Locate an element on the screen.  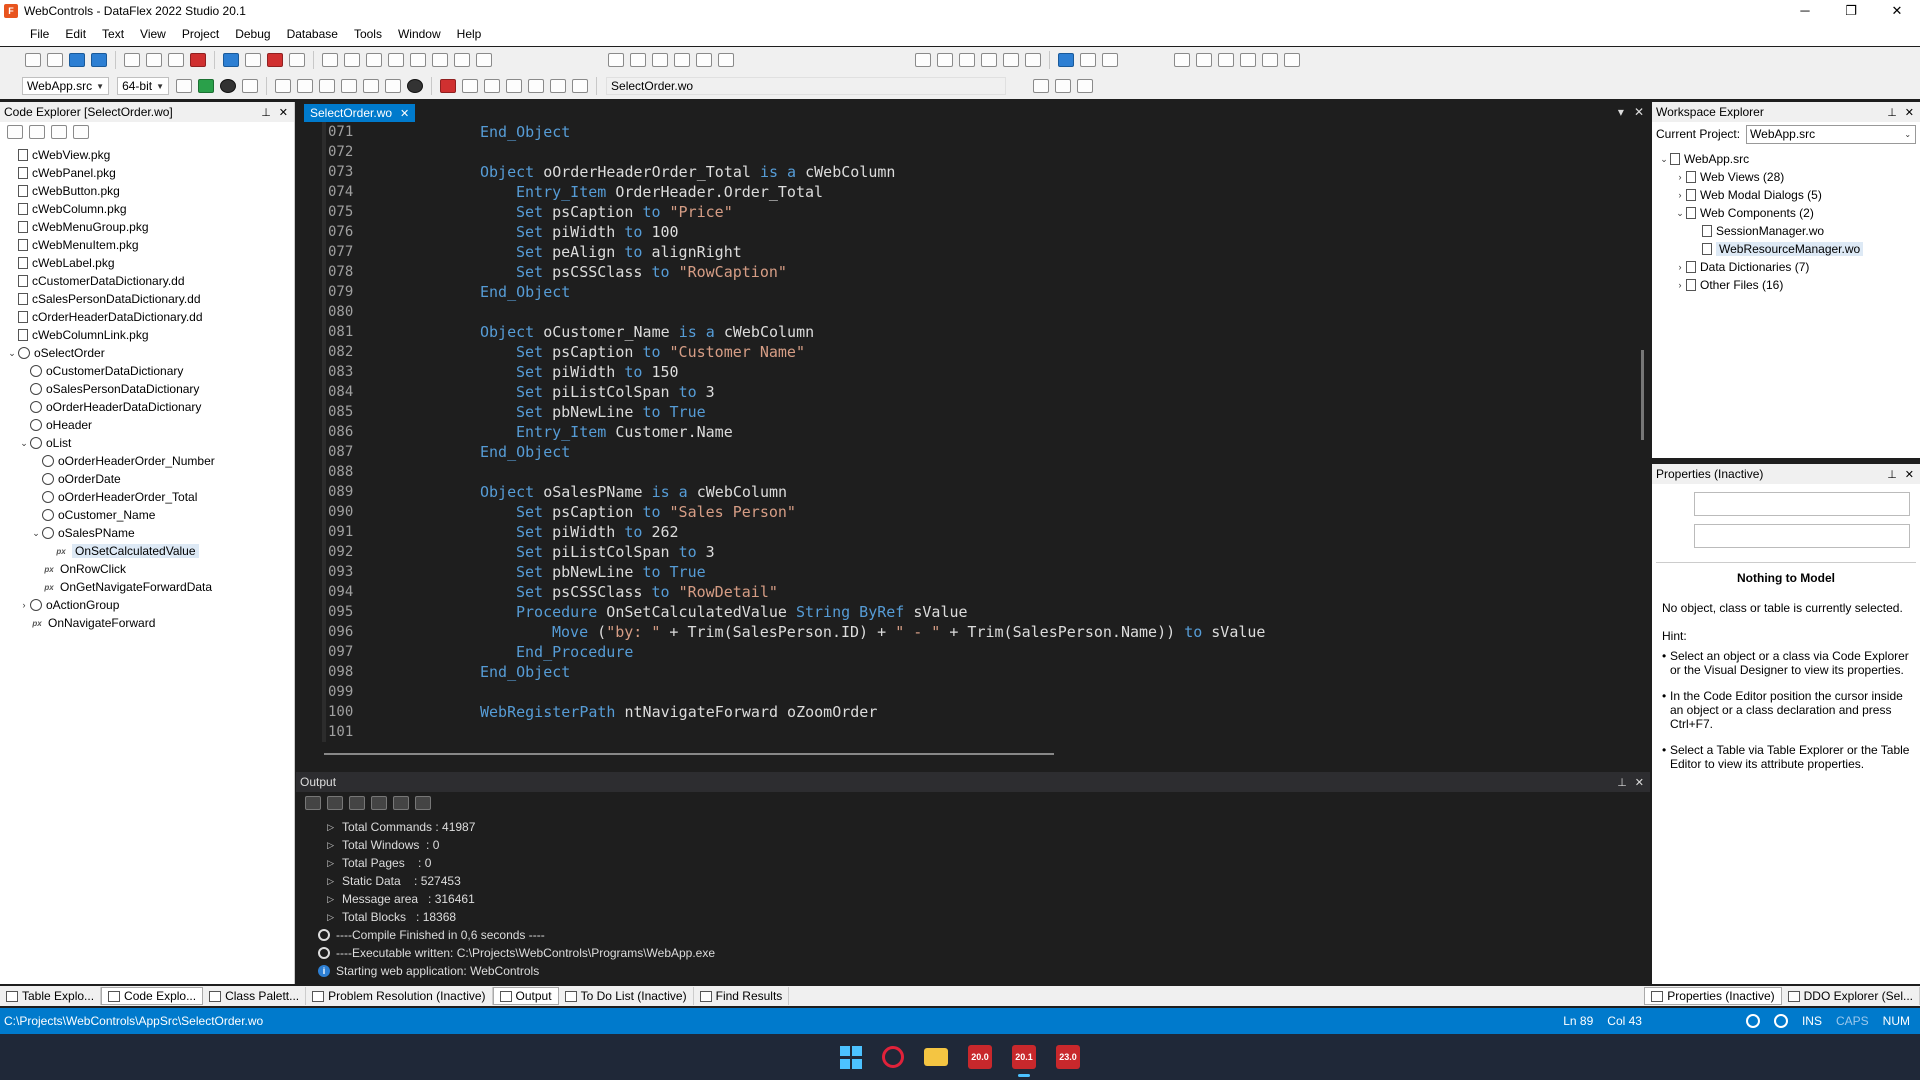
editor-vertical-scrollbar is located at coordinates (1643, 432).